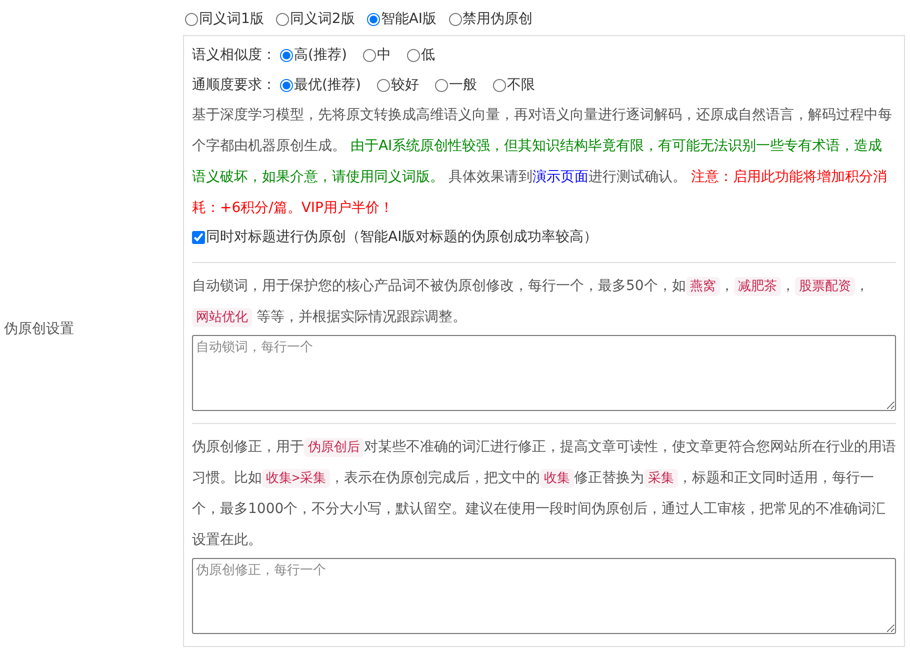 This screenshot has height=658, width=911. Describe the element at coordinates (542, 162) in the screenshot. I see `description-text: 基于深度学习模型，先将原文转换成高维语义向量，再对语义向量进行逐词解码，还原成自然语言，解码过程中每个字都由机器原创生成。 由于AI系统原创性较强，但其知识结构毕竟有限，有可能无法识别一些专有术语，造成语义破坏，如果介意，请使用同义词版。 具体效果请到演示页面进行测试确认。 注意：启用此功能将增加积分消耗：+6积分/篇。VIP用户半价！` at that location.